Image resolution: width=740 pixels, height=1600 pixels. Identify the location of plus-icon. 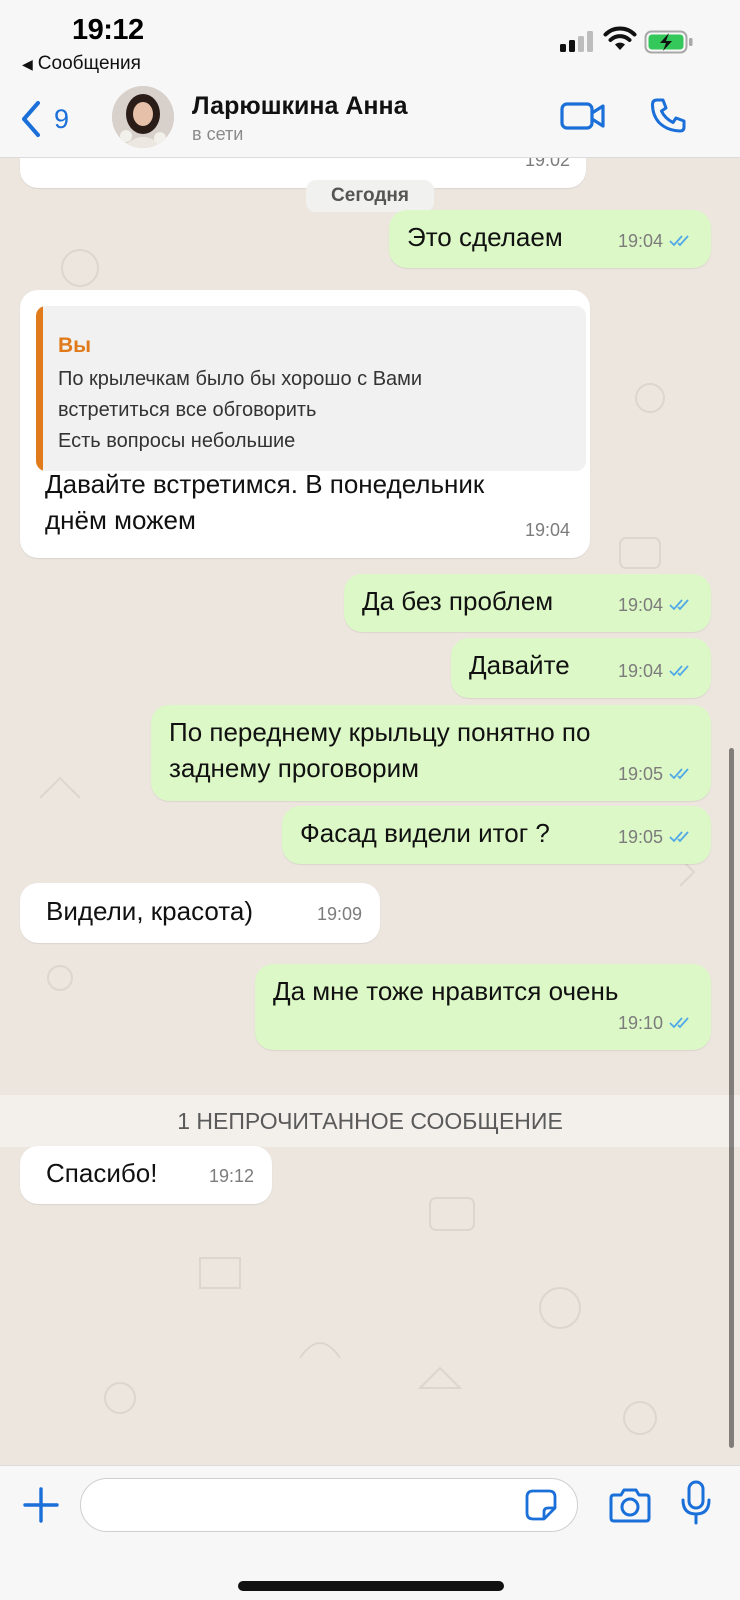
(41, 1505).